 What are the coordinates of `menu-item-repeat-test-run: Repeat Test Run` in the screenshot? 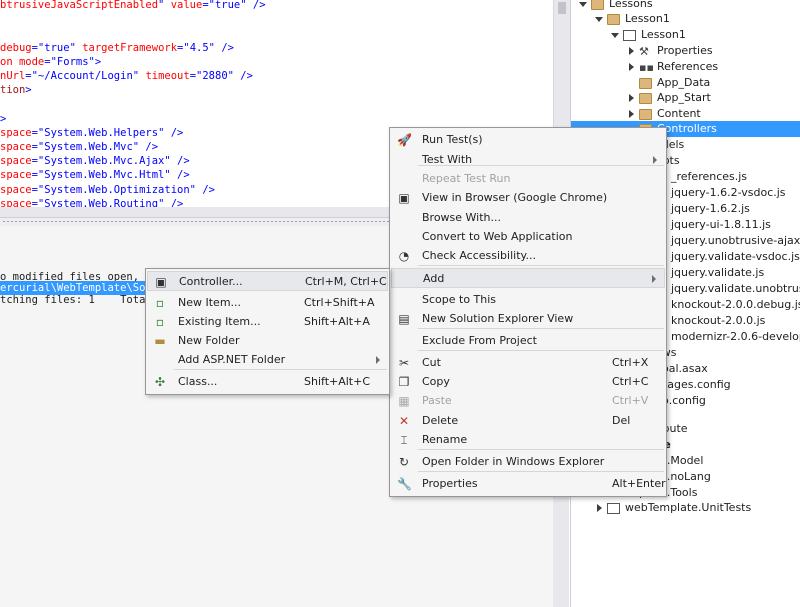 It's located at (528, 179).